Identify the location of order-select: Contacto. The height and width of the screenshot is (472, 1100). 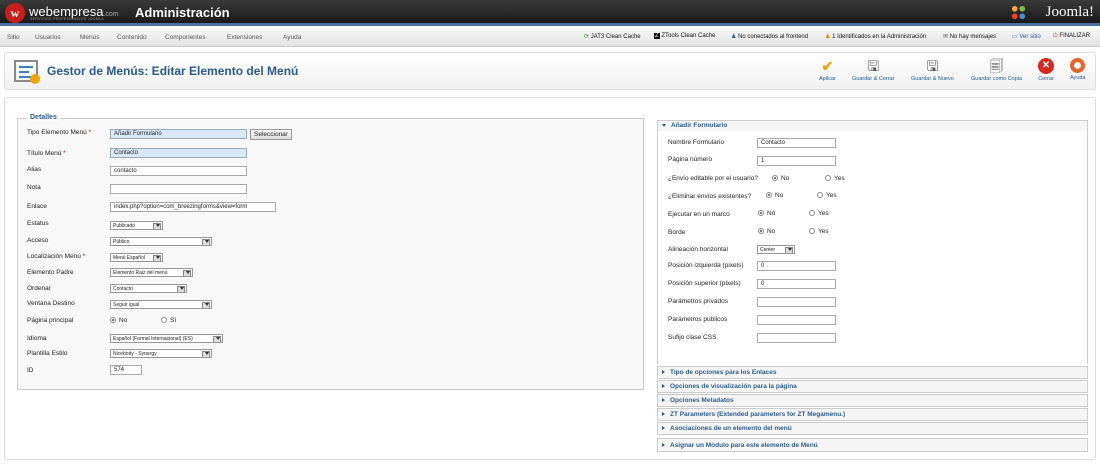
(148, 288).